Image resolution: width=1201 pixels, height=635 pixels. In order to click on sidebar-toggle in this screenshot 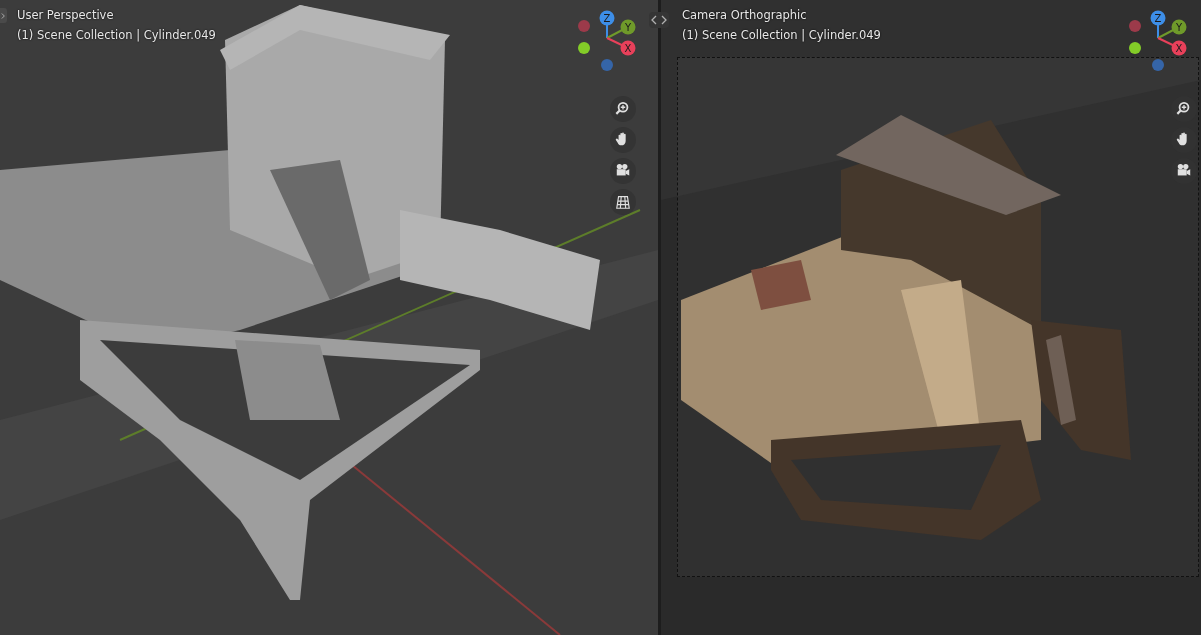, I will do `click(3, 15)`.